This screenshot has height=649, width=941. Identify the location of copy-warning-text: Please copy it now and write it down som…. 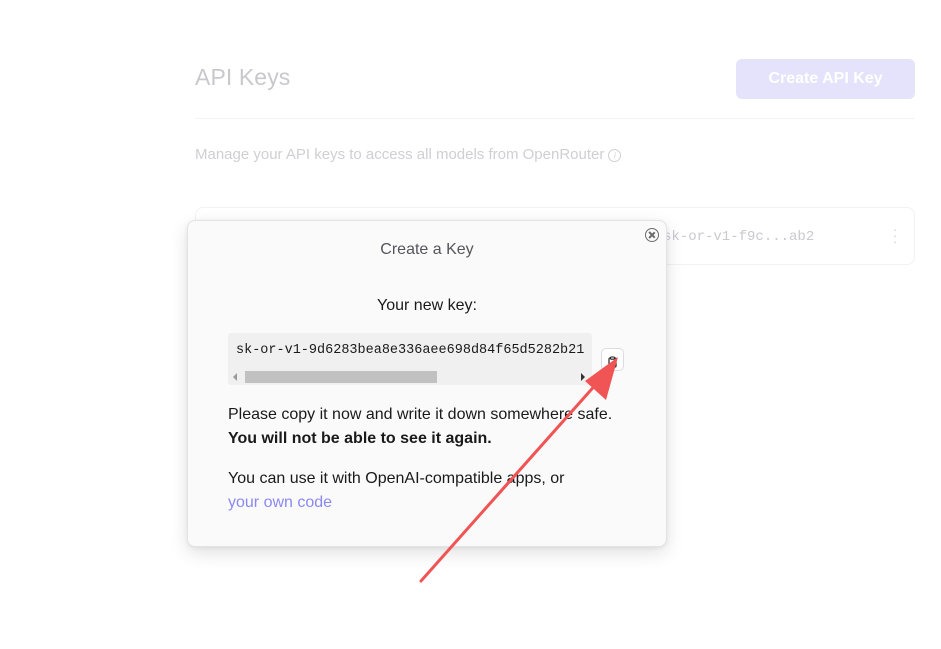
(420, 414).